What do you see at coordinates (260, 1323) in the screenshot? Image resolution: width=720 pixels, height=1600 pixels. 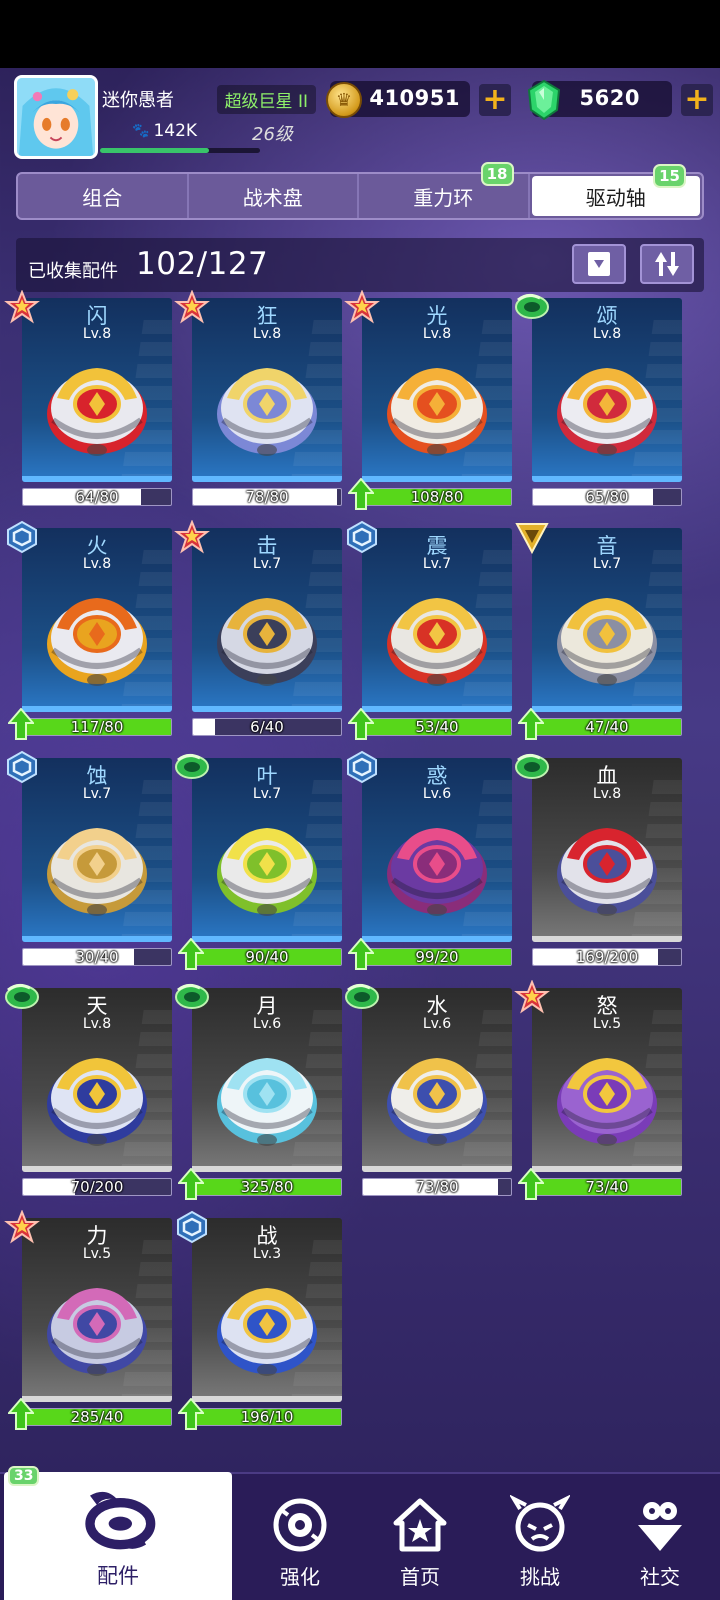 I see `part-card: 战 Lv.3 196/10` at bounding box center [260, 1323].